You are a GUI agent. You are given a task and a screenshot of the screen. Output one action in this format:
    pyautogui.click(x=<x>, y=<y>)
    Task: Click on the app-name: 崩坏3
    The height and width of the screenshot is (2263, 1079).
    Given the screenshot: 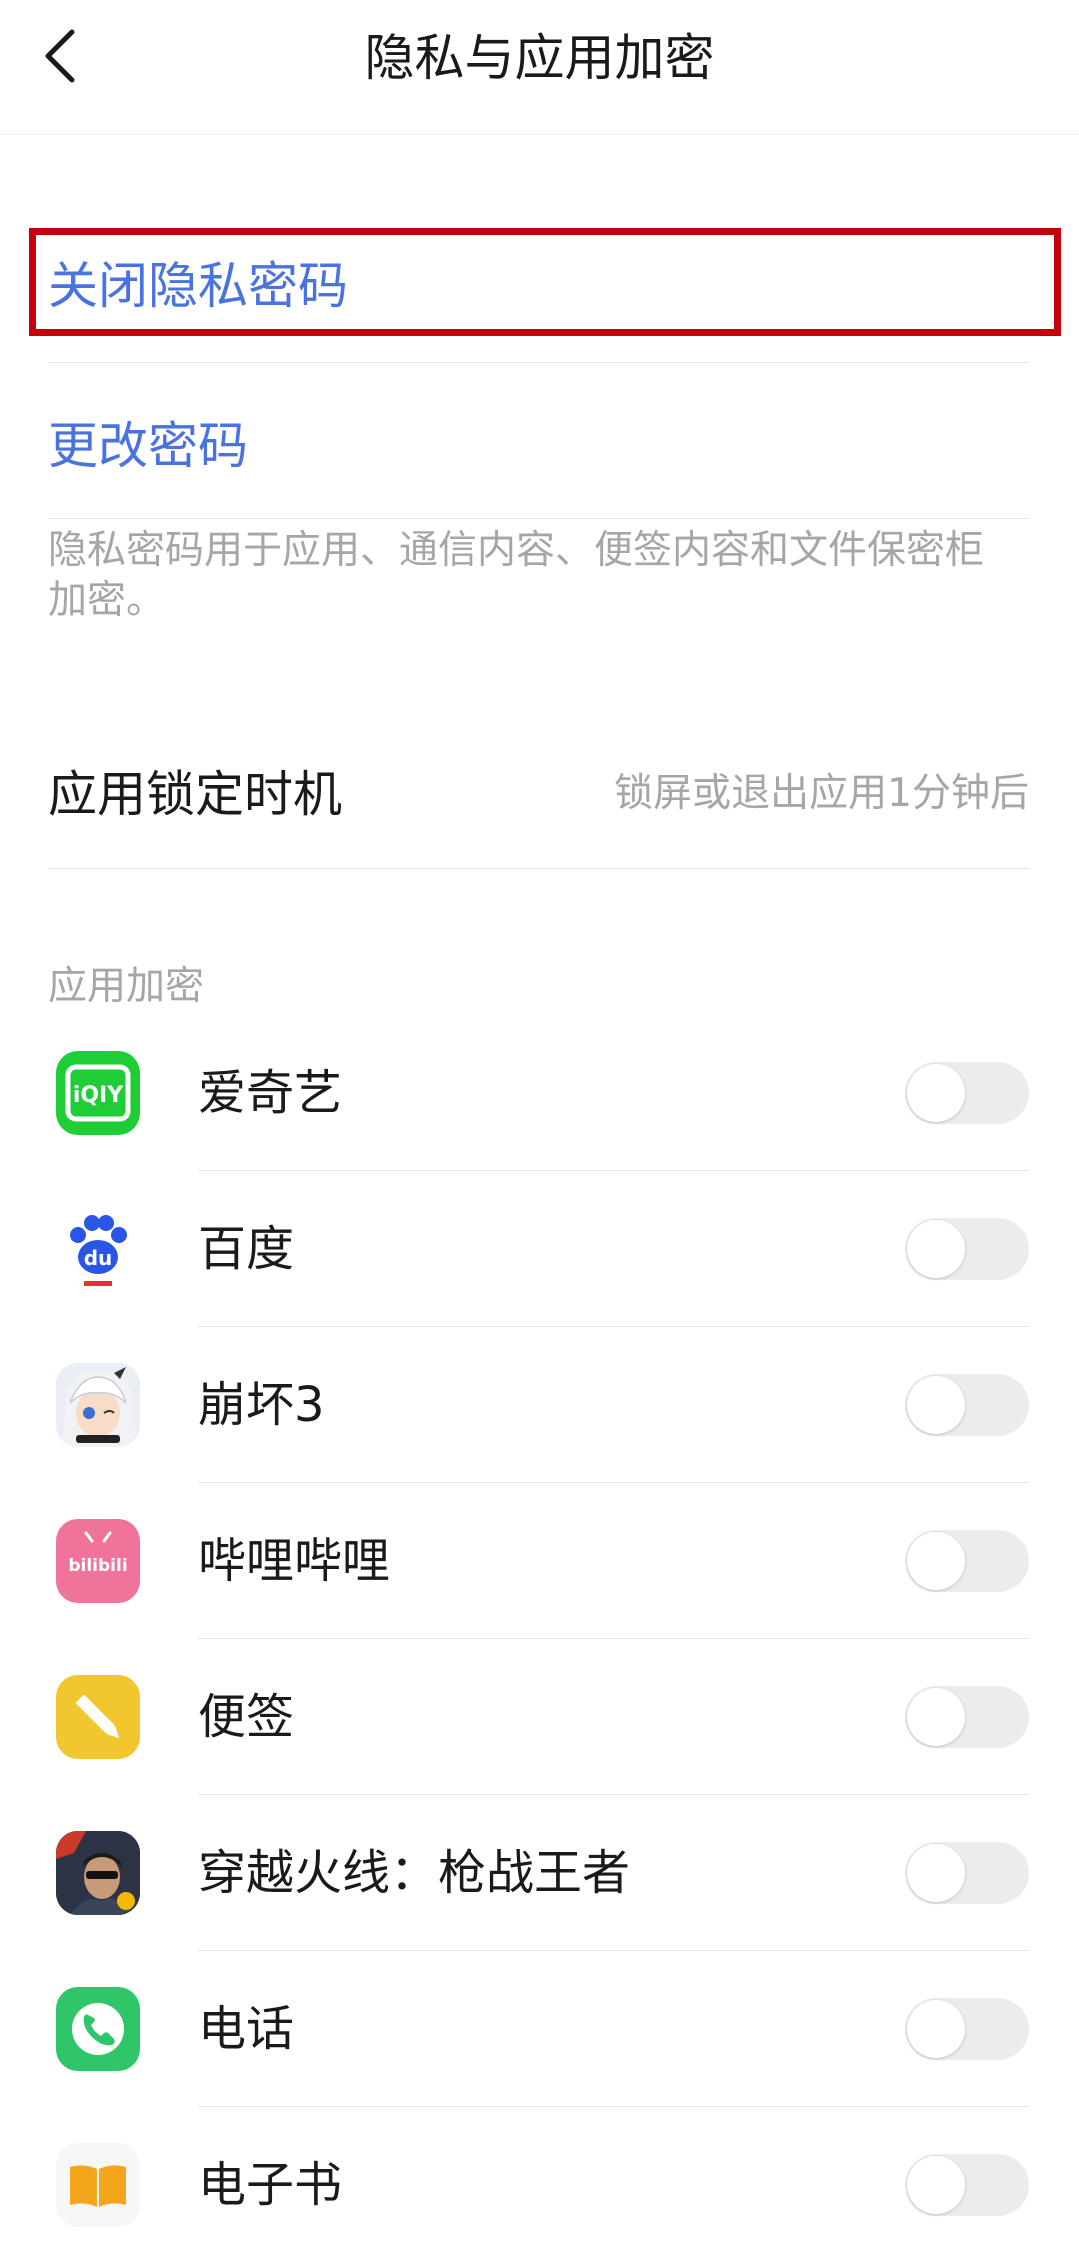 What is the action you would take?
    pyautogui.click(x=261, y=1405)
    